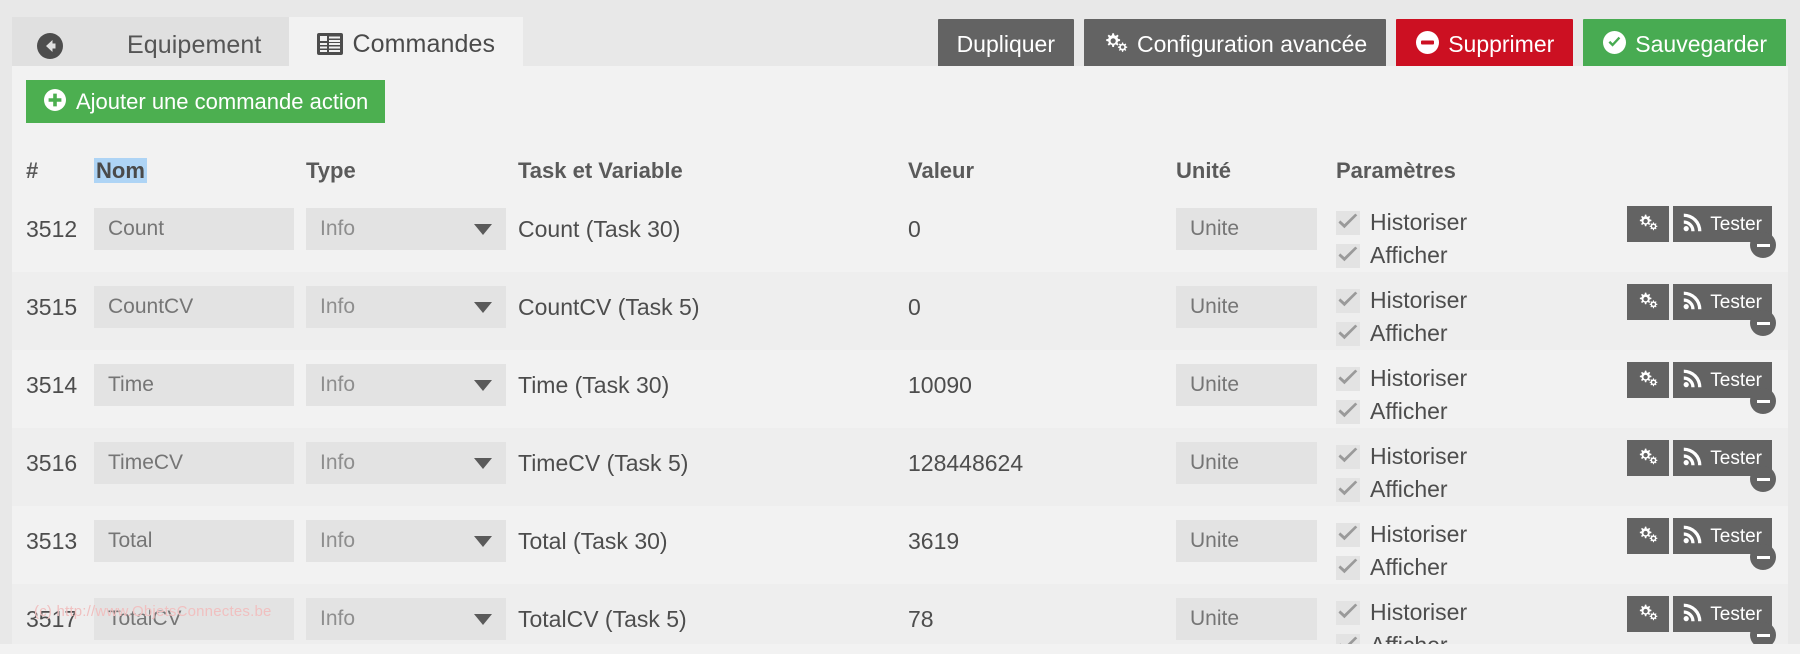  Describe the element at coordinates (1701, 43) in the screenshot. I see `save-button-label: Sauvegarder` at that location.